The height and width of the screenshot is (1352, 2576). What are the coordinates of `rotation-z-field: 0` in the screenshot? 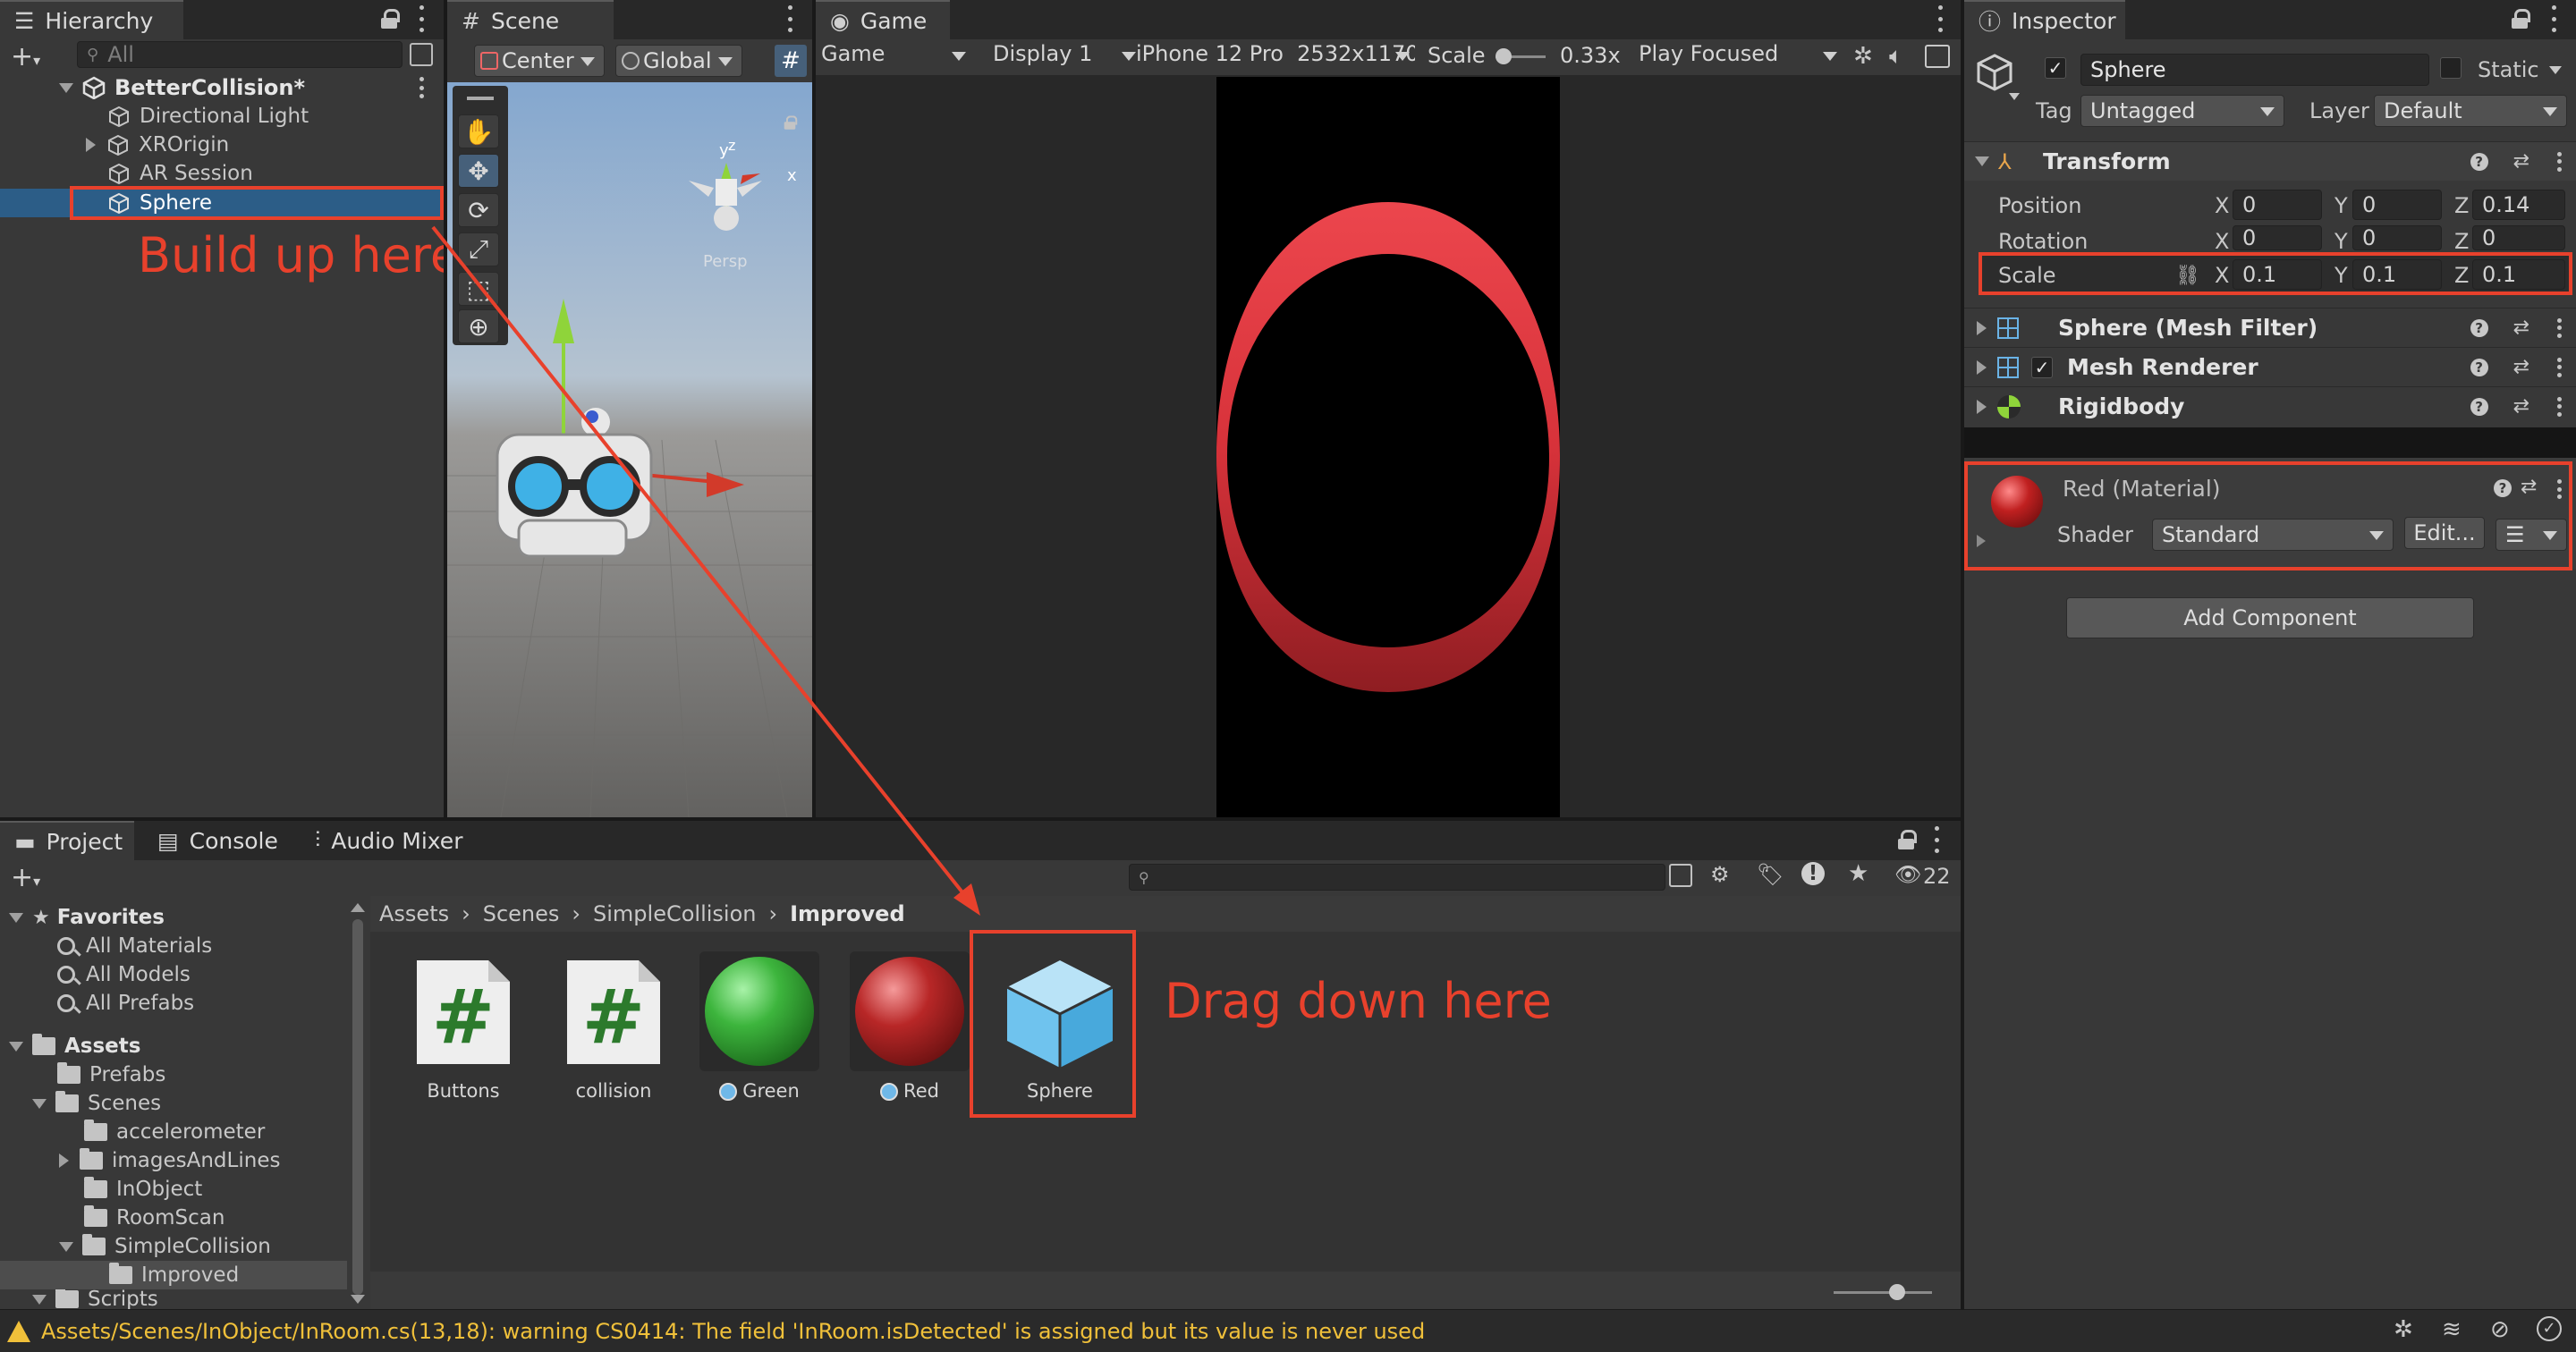 It's located at (2518, 237).